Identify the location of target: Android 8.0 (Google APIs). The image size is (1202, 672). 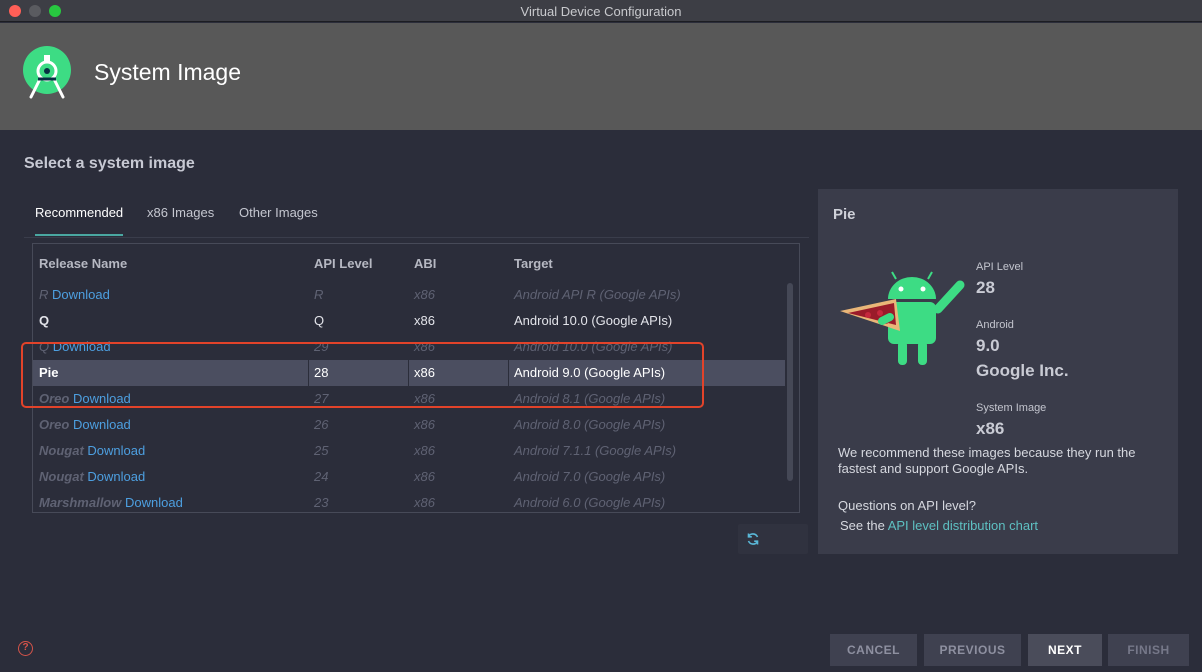
(590, 424).